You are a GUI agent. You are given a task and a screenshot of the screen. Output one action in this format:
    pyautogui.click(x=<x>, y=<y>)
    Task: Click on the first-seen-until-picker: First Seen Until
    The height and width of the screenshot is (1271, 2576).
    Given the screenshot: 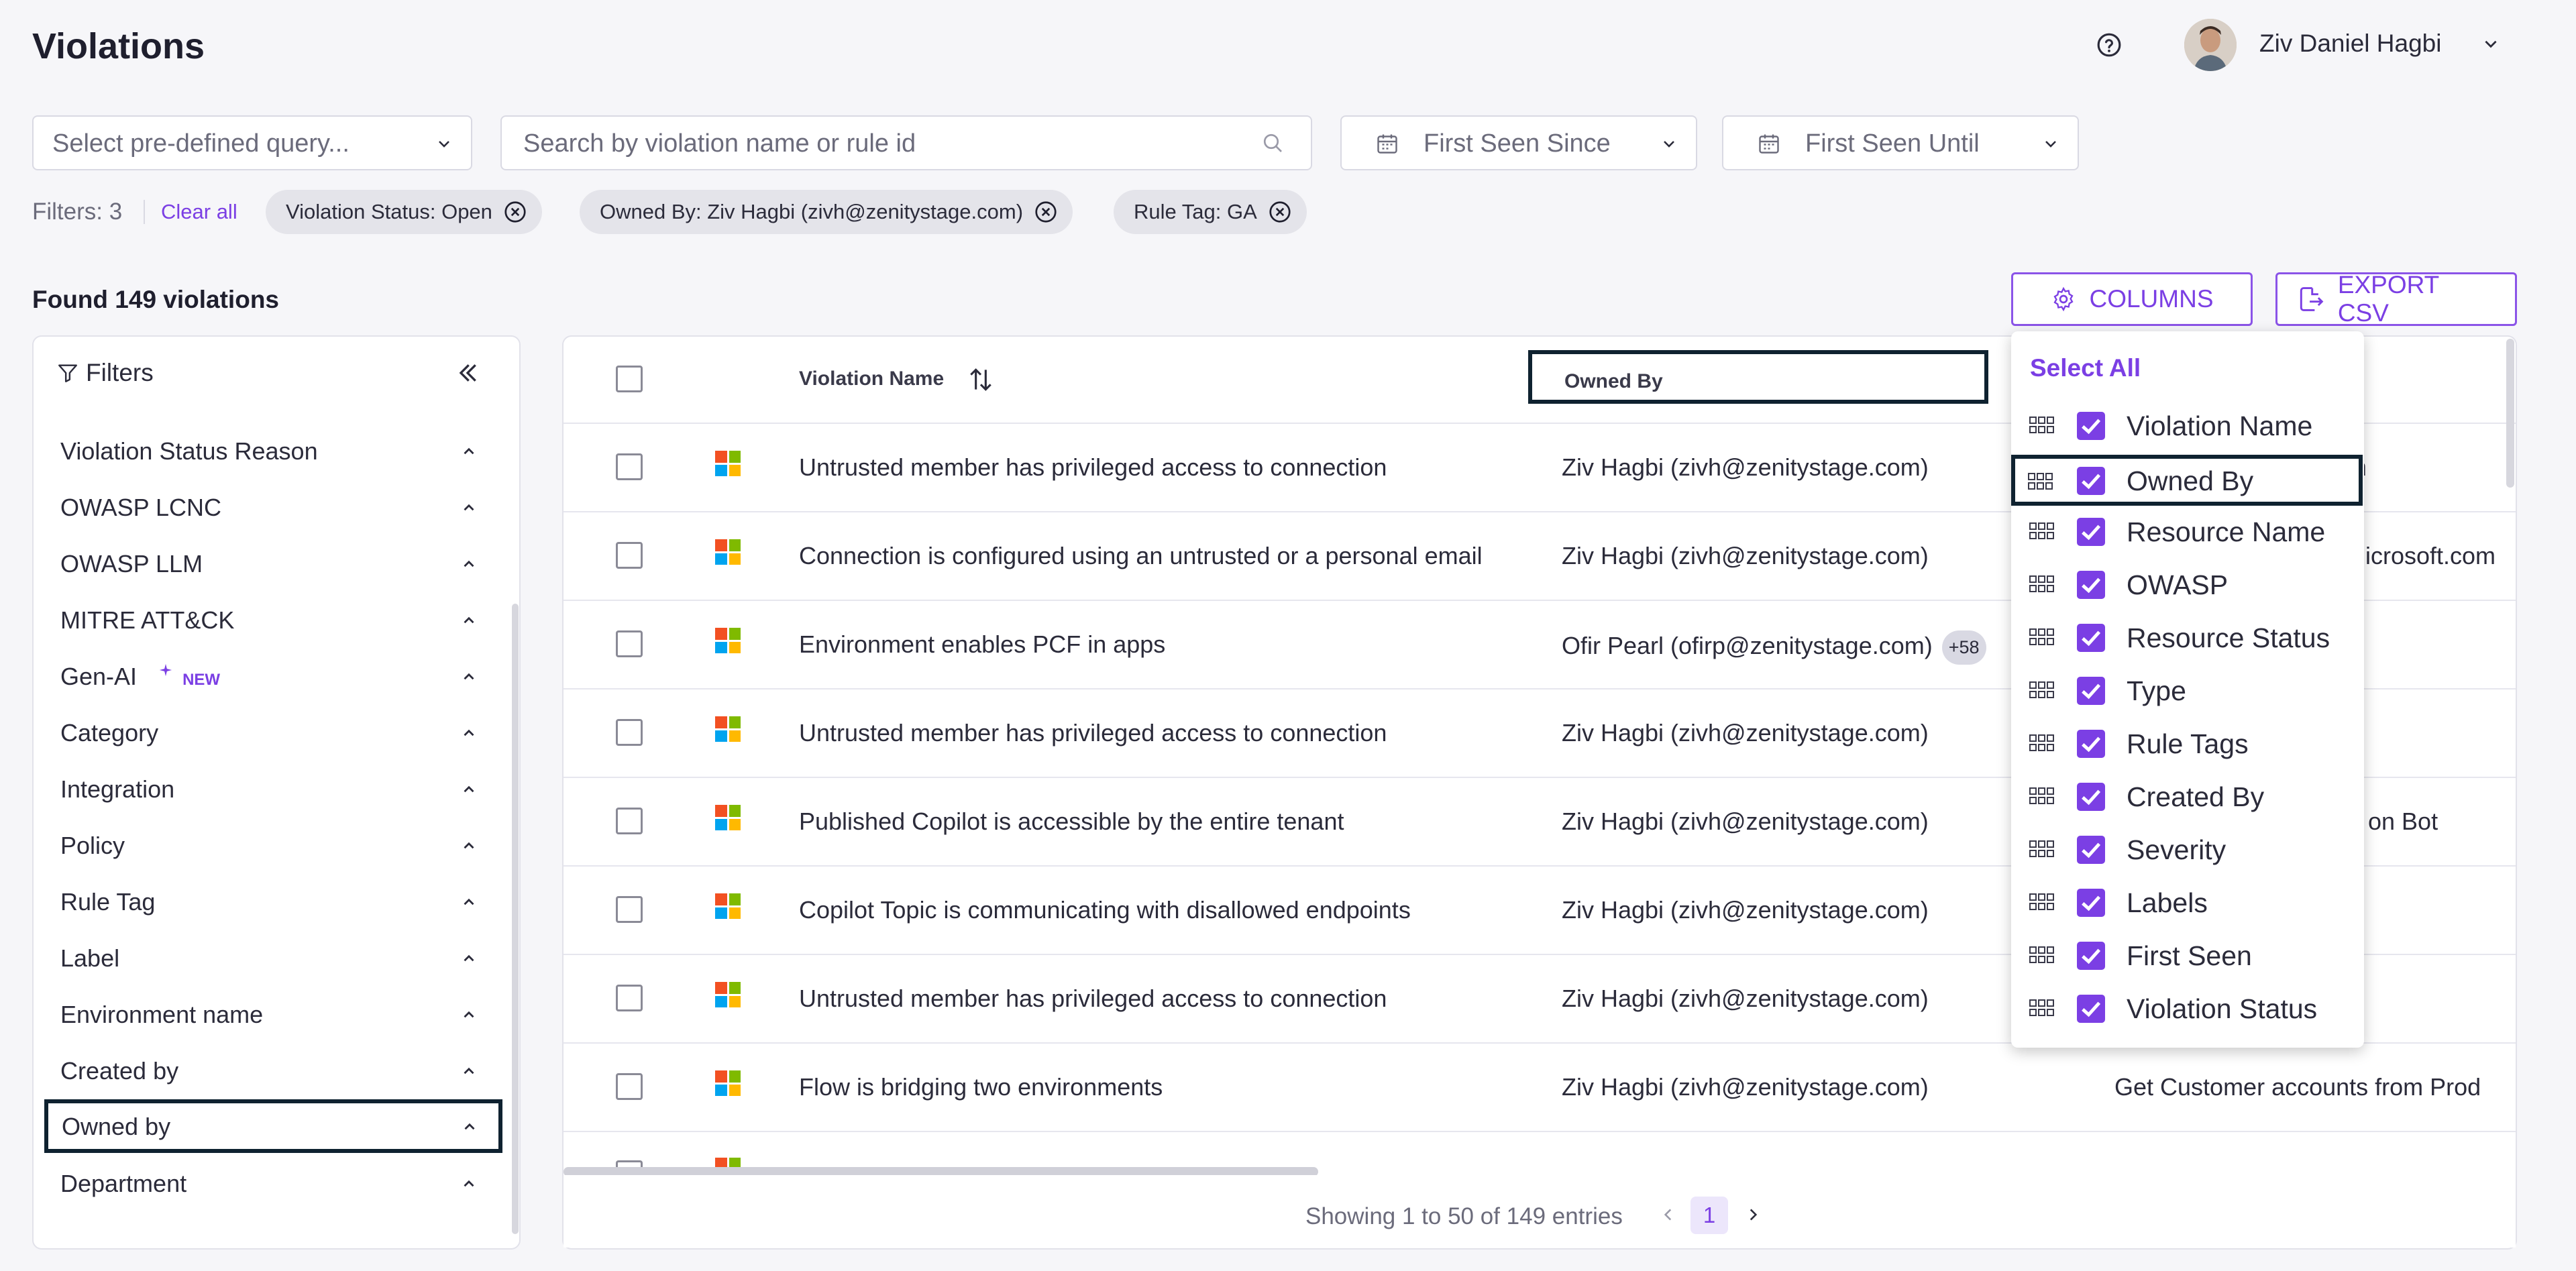 What is the action you would take?
    pyautogui.click(x=1900, y=142)
    